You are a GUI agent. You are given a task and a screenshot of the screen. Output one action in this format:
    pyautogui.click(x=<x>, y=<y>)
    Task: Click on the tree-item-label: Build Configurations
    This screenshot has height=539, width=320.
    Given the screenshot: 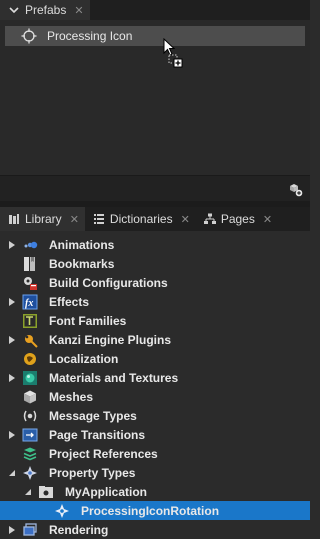 What is the action you would take?
    pyautogui.click(x=108, y=282)
    